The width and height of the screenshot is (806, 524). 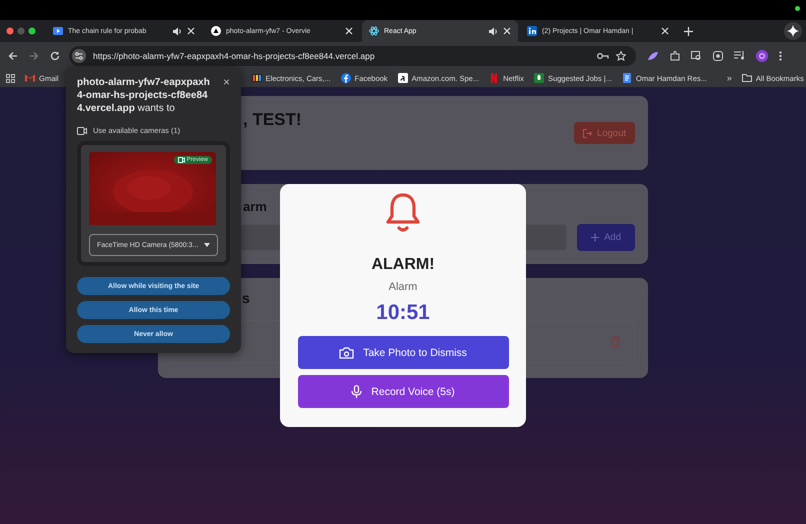 What do you see at coordinates (207, 245) in the screenshot?
I see `dropdown-caret-icon` at bounding box center [207, 245].